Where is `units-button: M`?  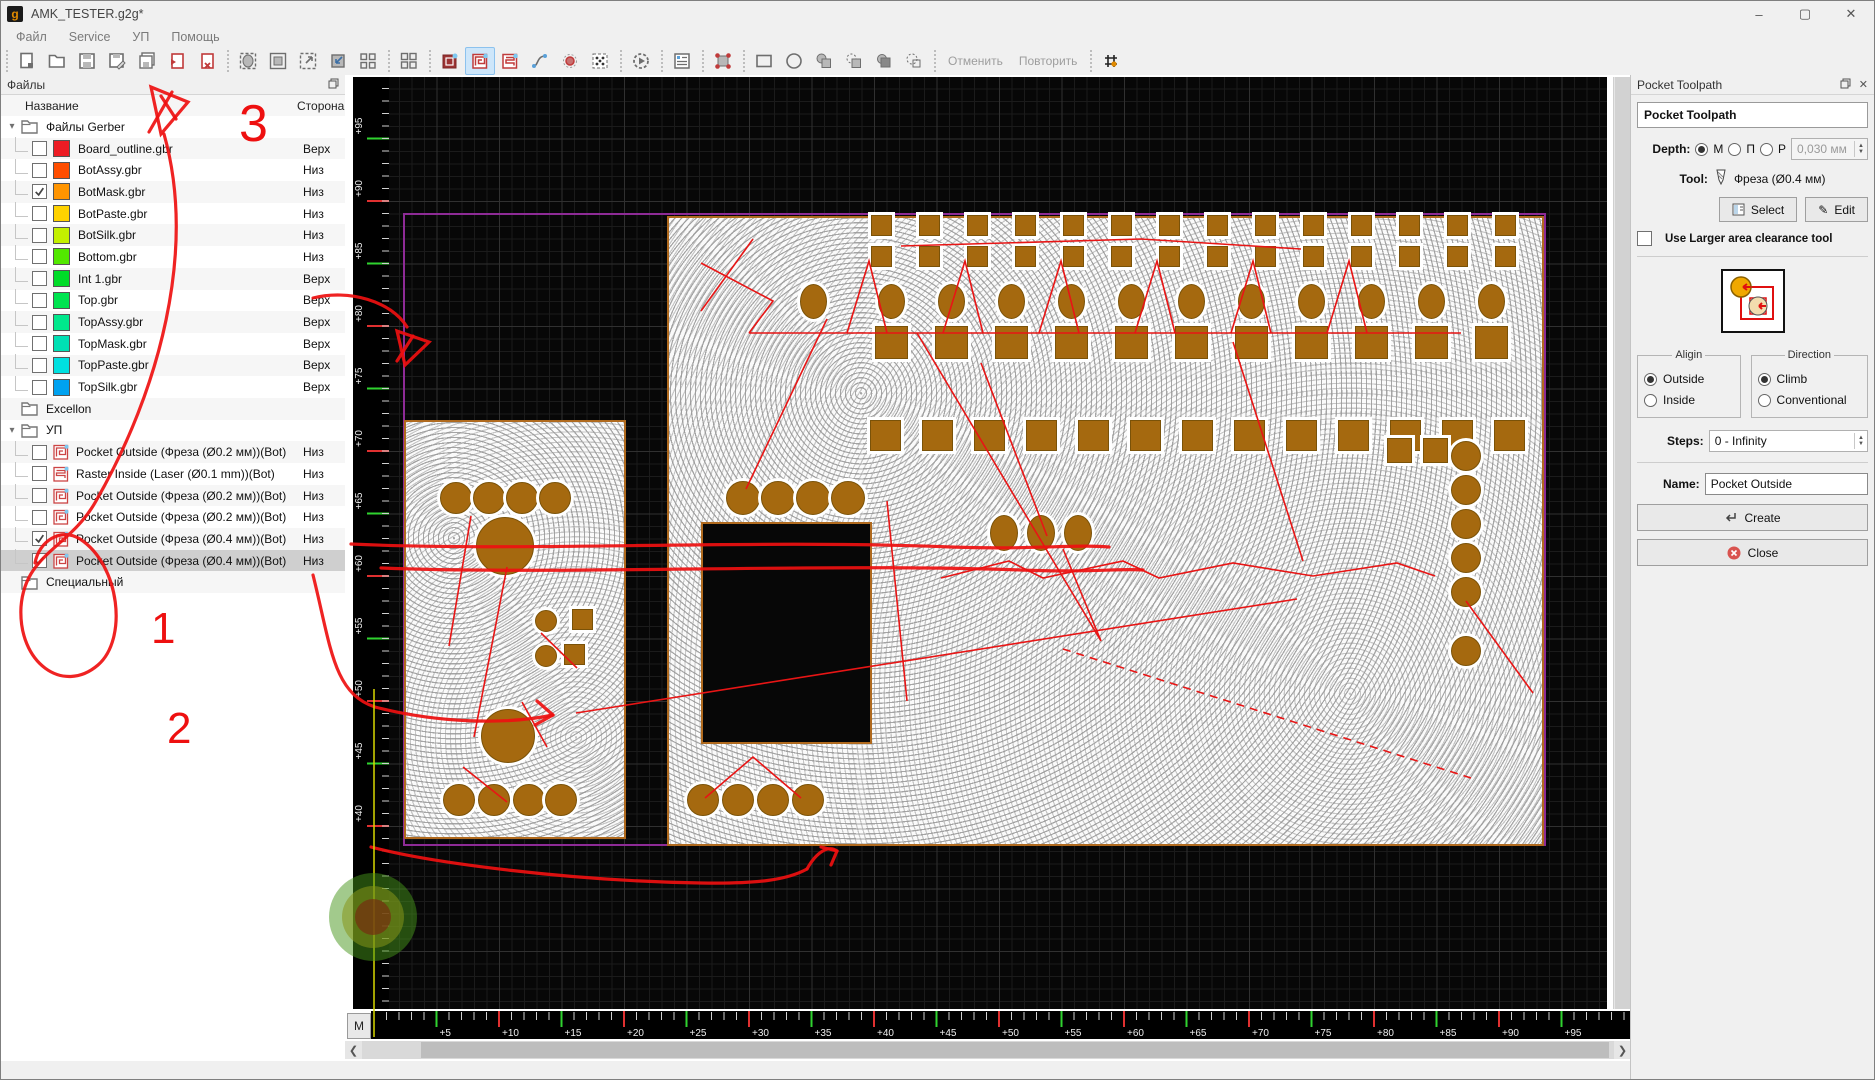 units-button: M is located at coordinates (359, 1026).